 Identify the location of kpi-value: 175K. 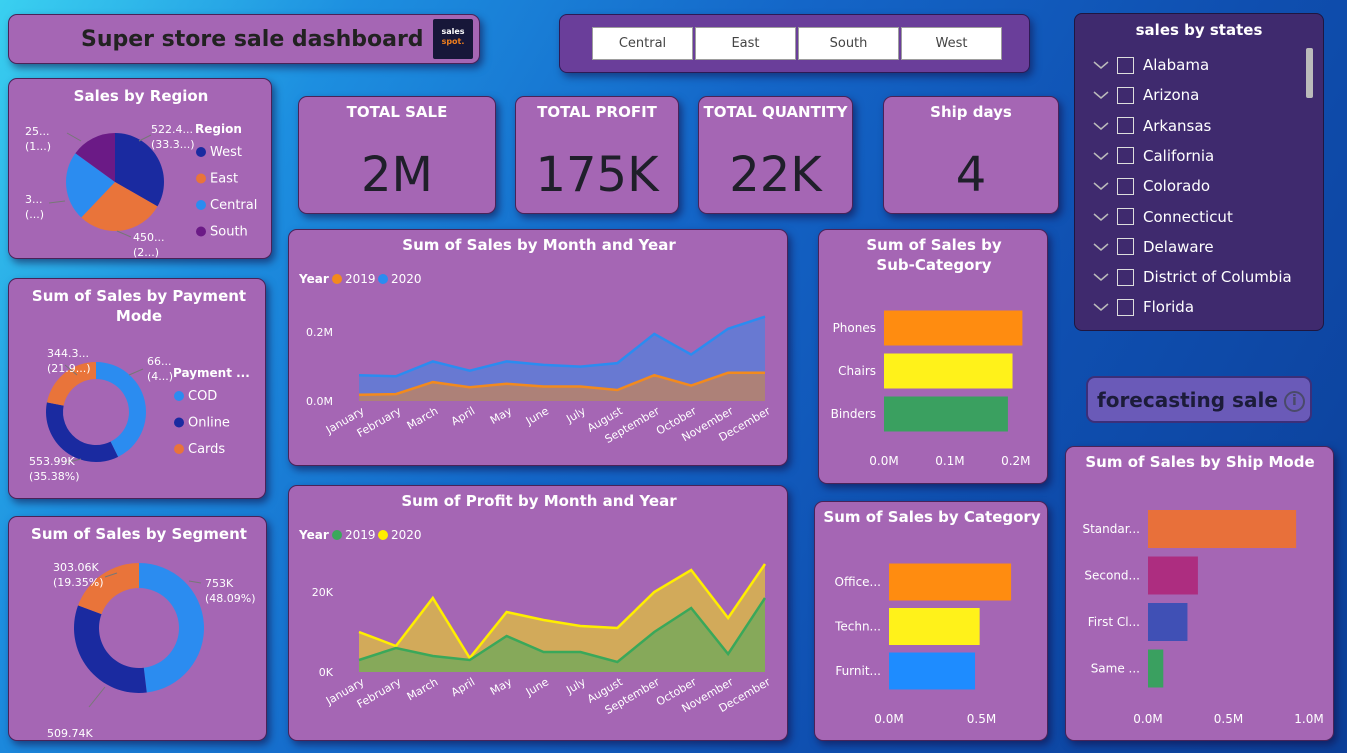
(597, 175).